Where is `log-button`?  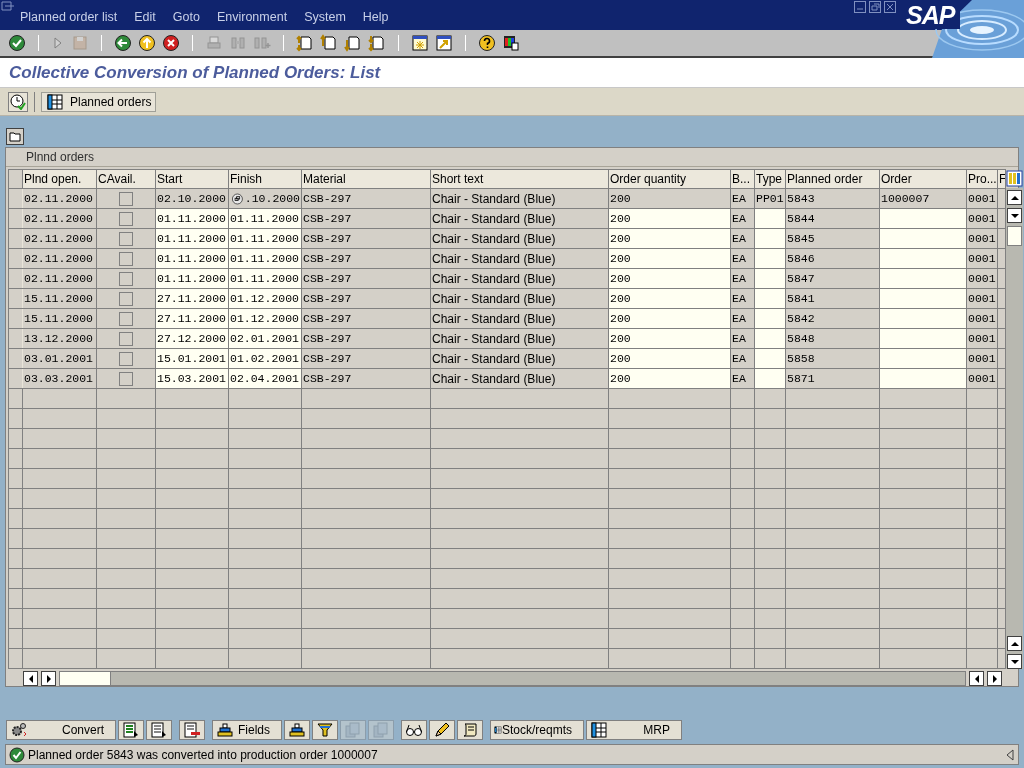 log-button is located at coordinates (470, 730).